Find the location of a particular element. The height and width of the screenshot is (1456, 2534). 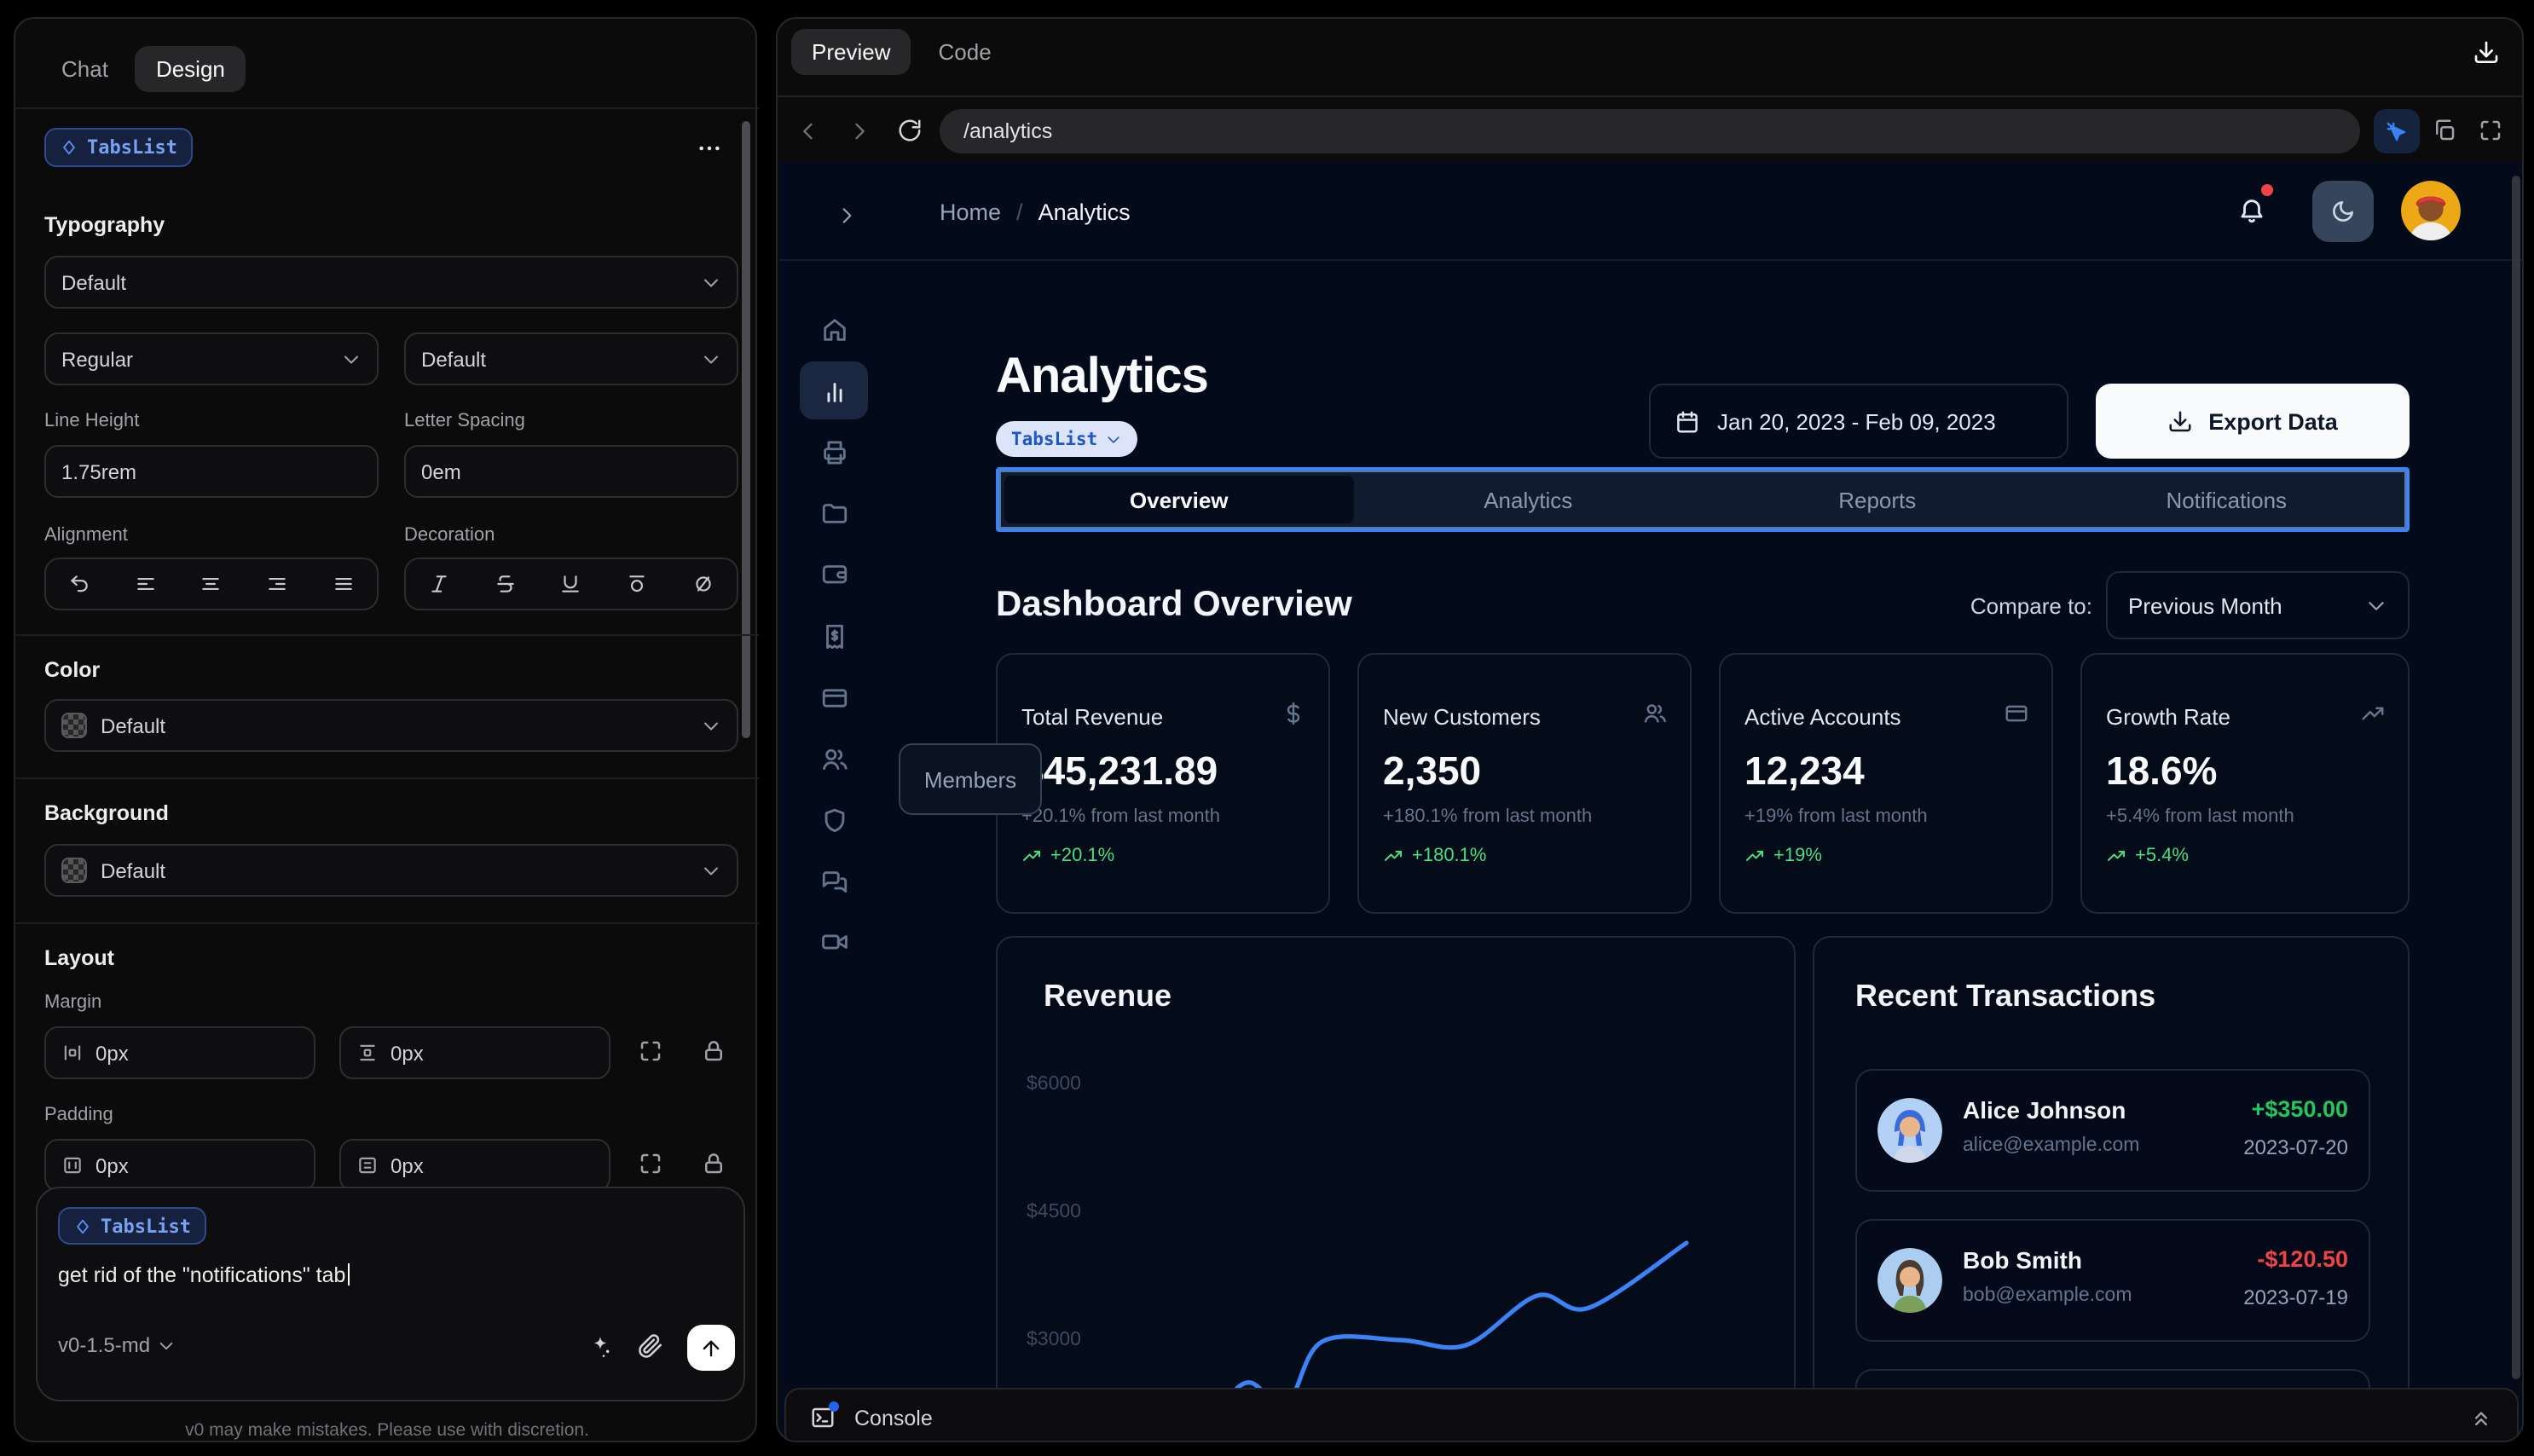

tab-analytics: Analytics is located at coordinates (1529, 499).